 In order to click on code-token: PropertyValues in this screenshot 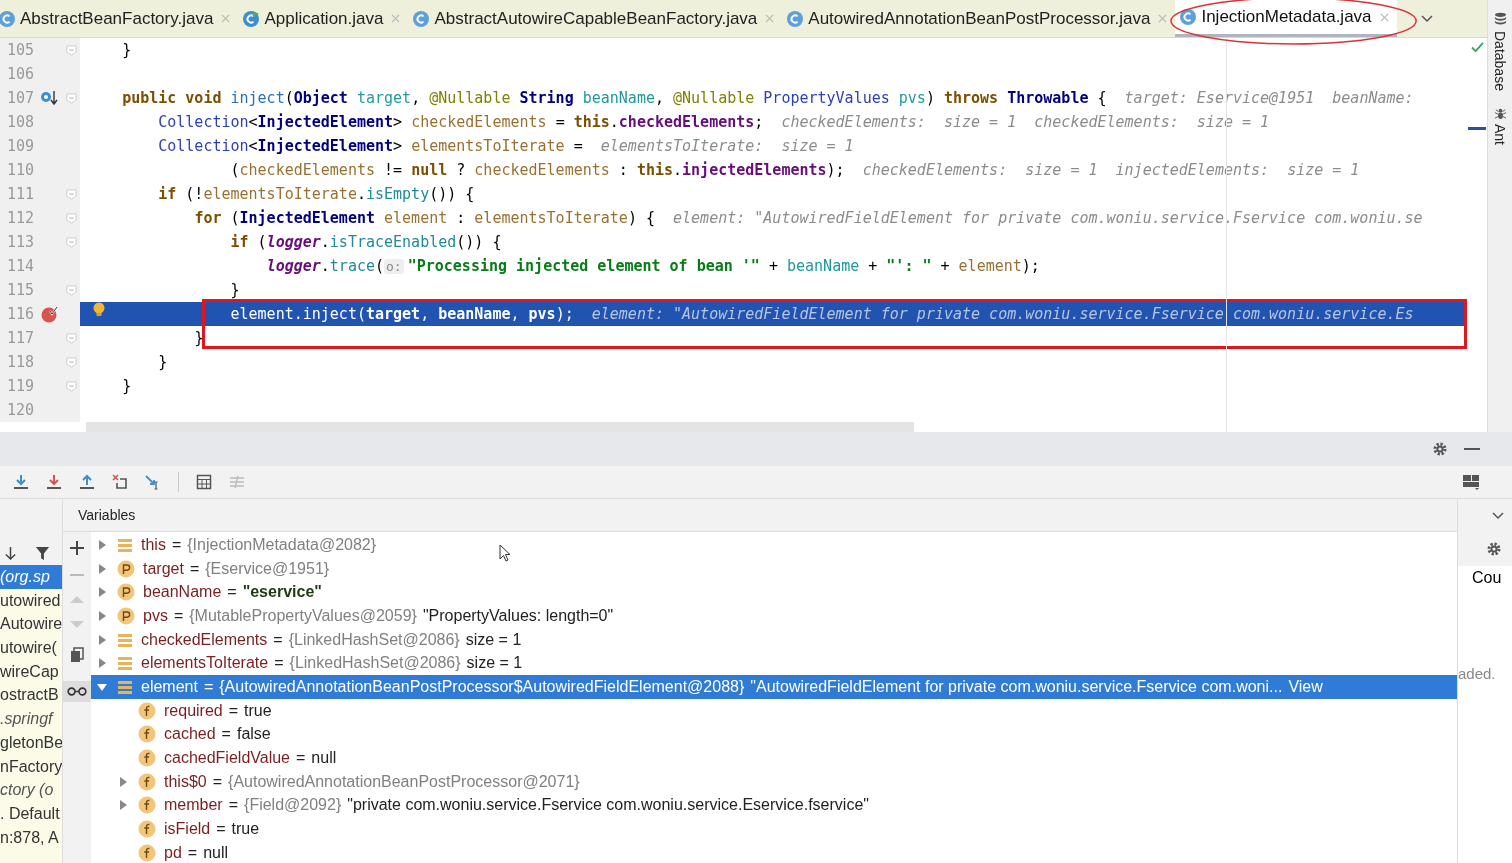, I will do `click(827, 98)`.